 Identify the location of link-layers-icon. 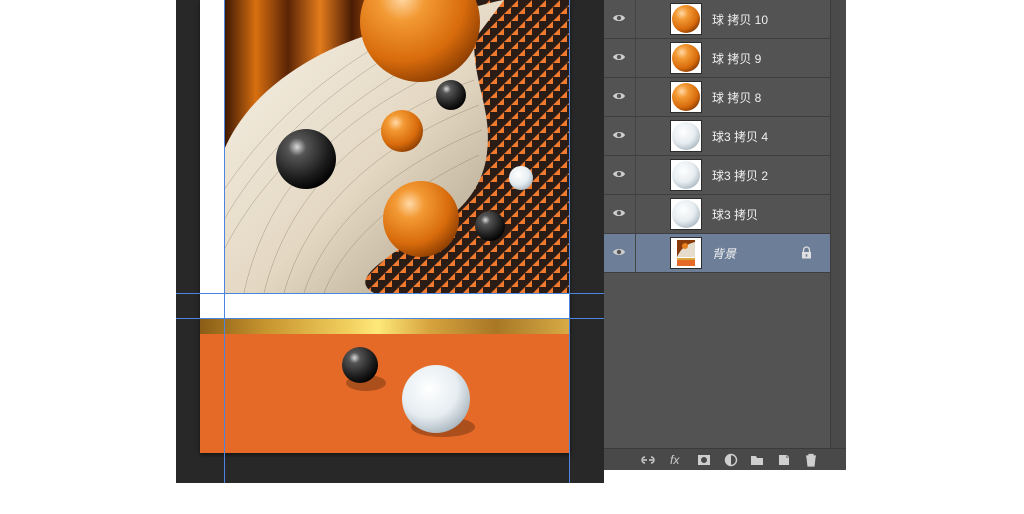
(648, 460).